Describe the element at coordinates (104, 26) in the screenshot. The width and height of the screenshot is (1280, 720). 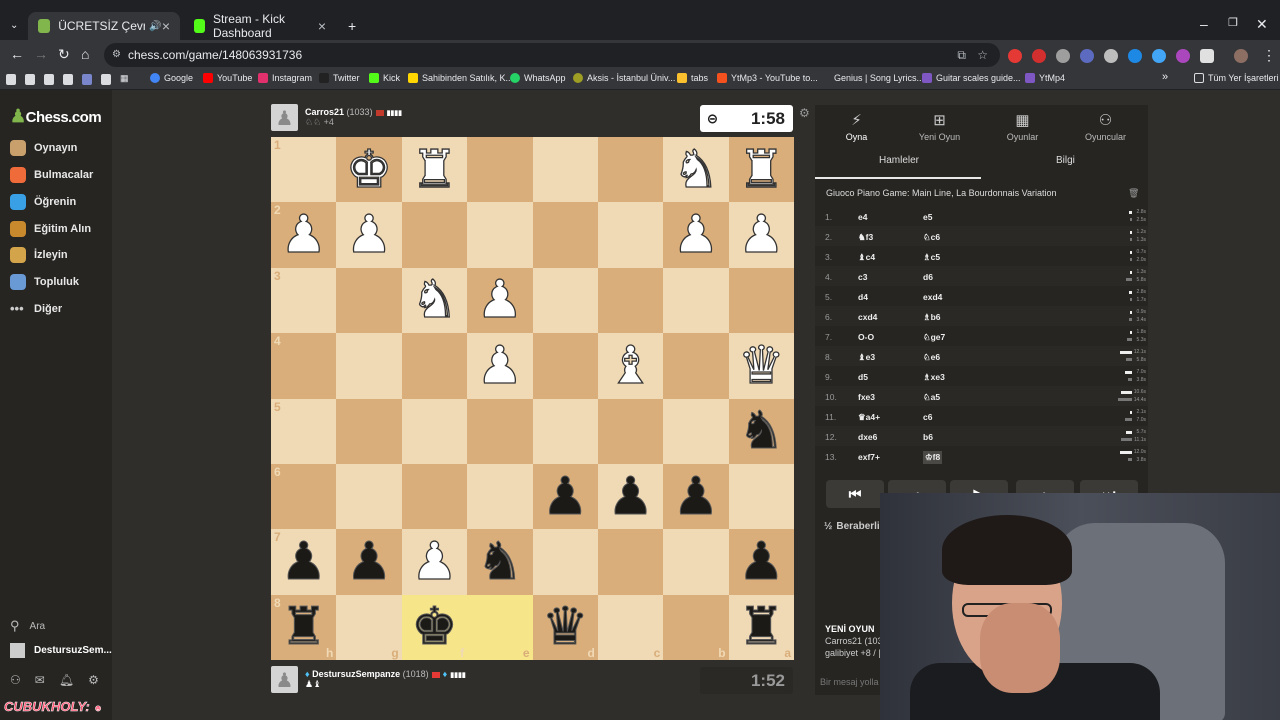
I see `browser-tab-chess: ÜCRETSİZ Çevrimiçi Satranç 🔊 ×` at that location.